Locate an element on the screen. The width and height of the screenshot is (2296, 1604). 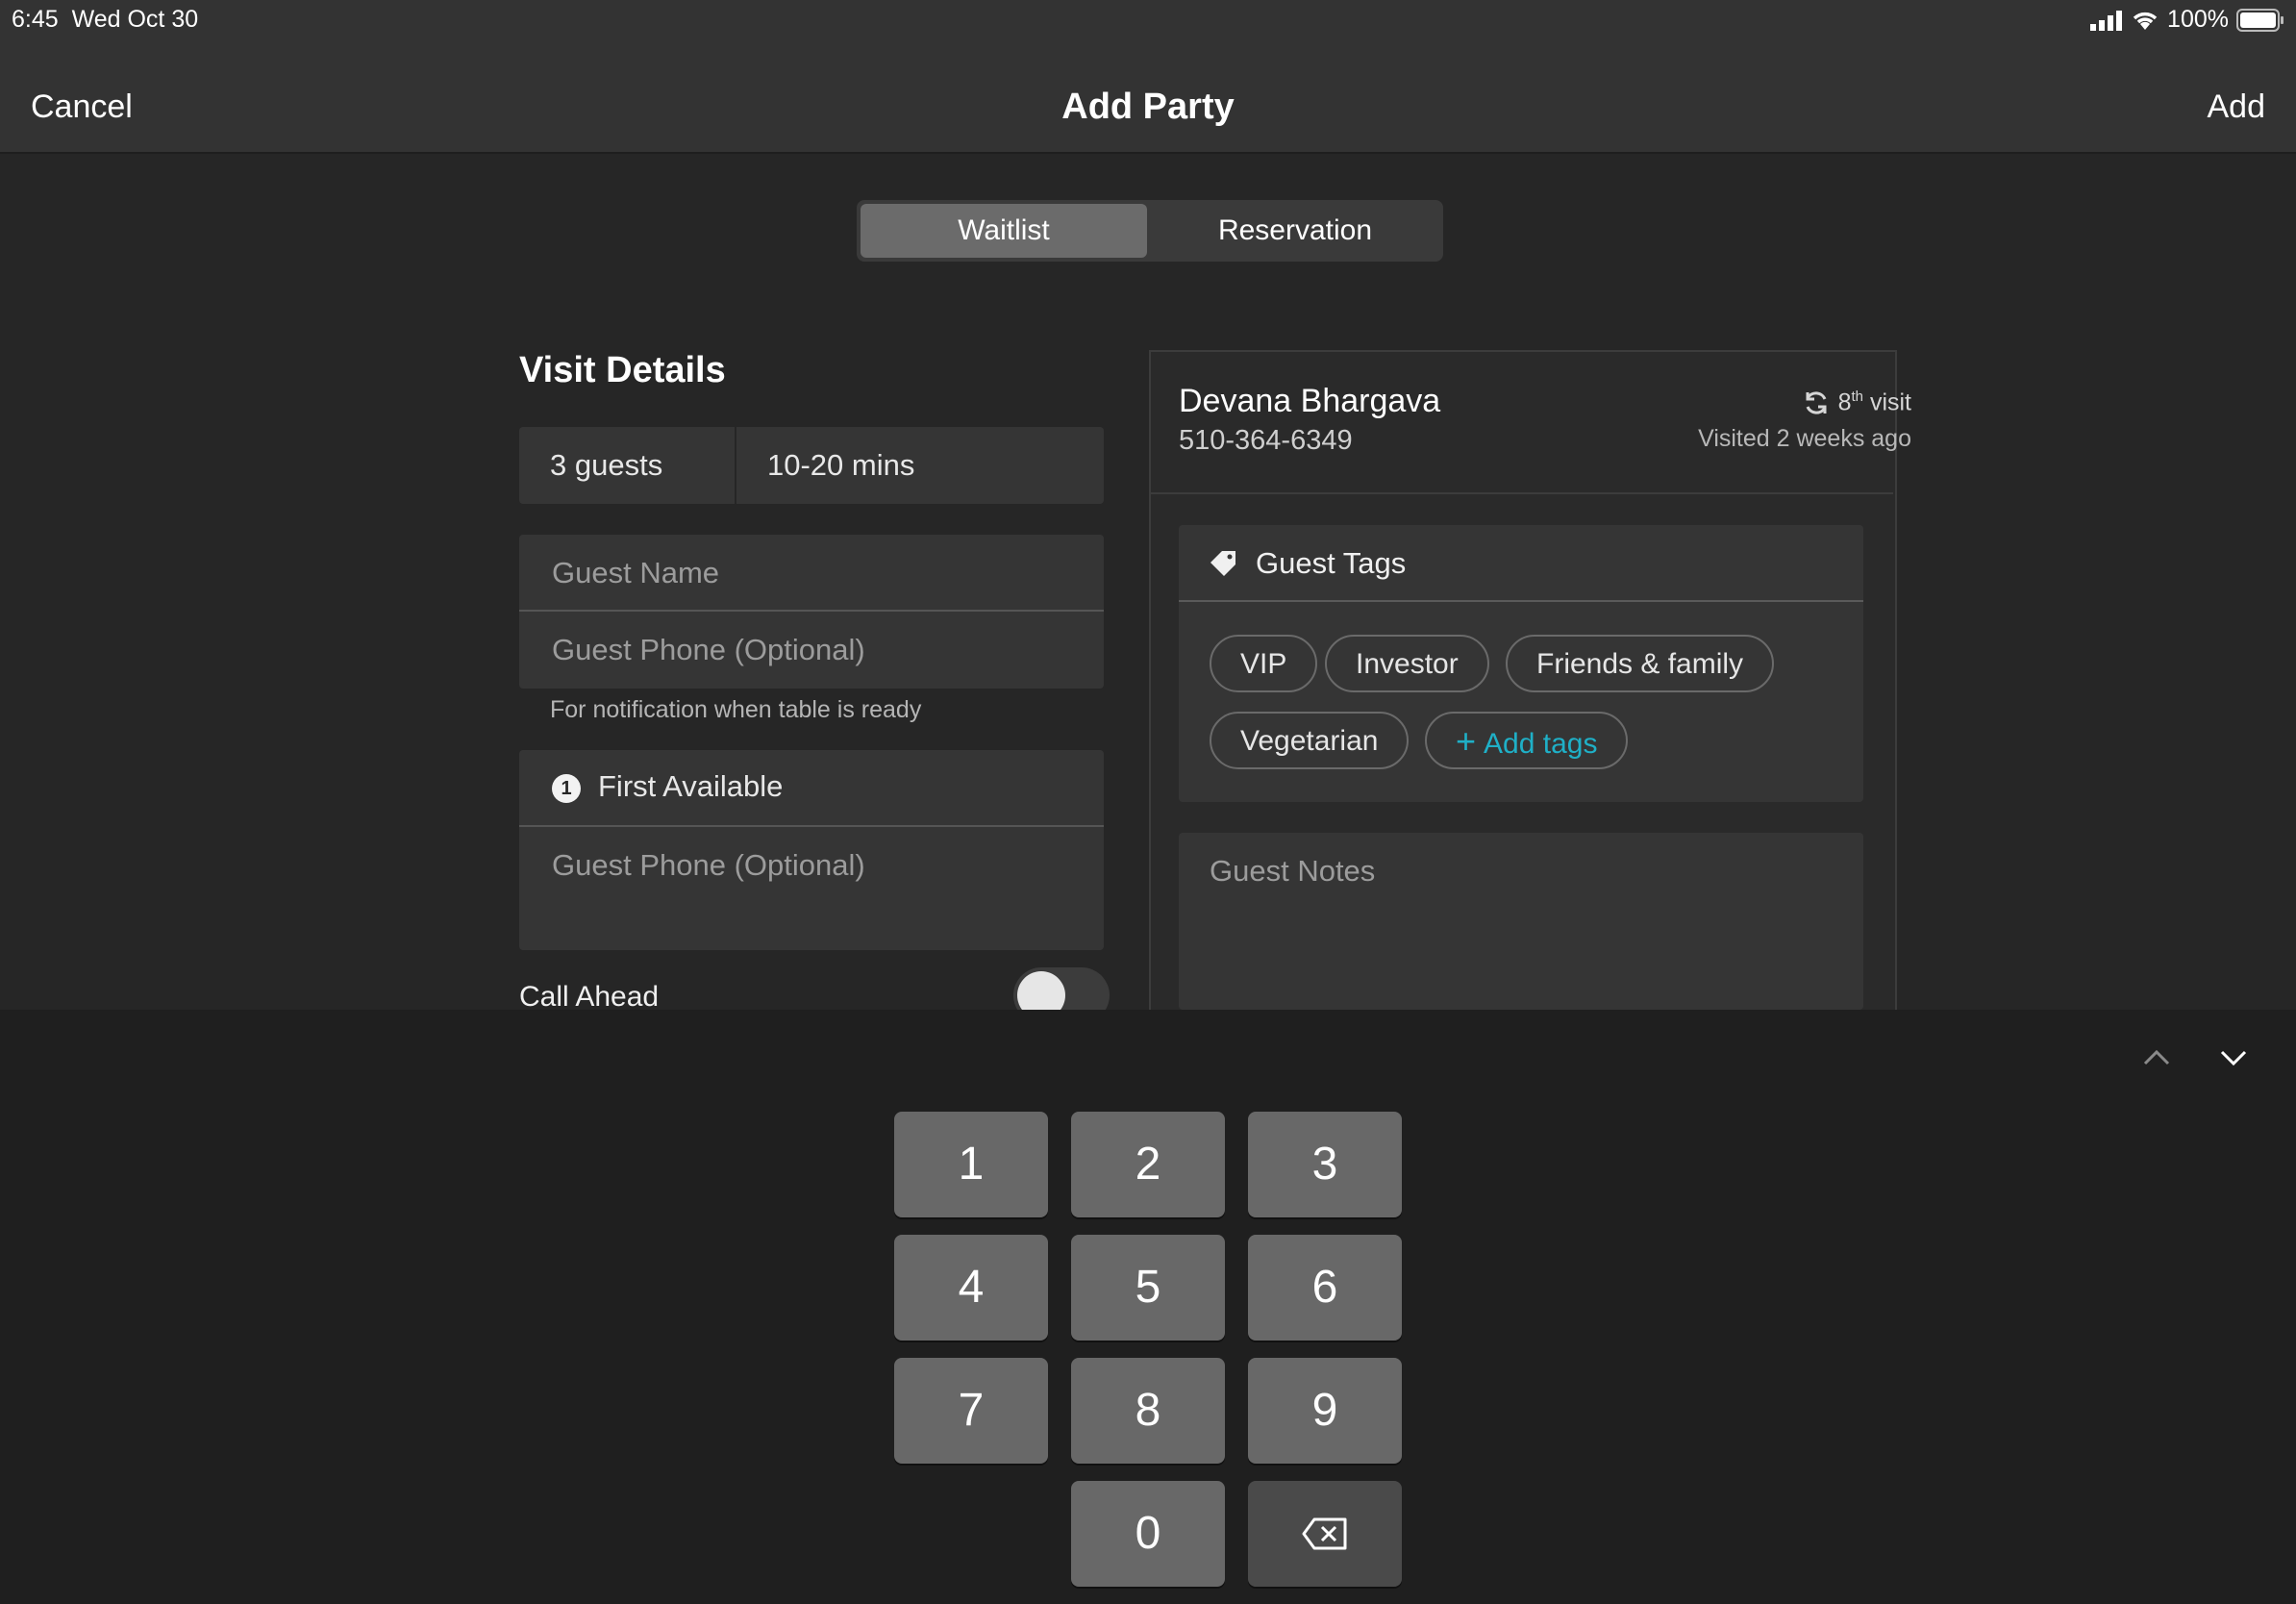
add-button: Add is located at coordinates (2237, 107).